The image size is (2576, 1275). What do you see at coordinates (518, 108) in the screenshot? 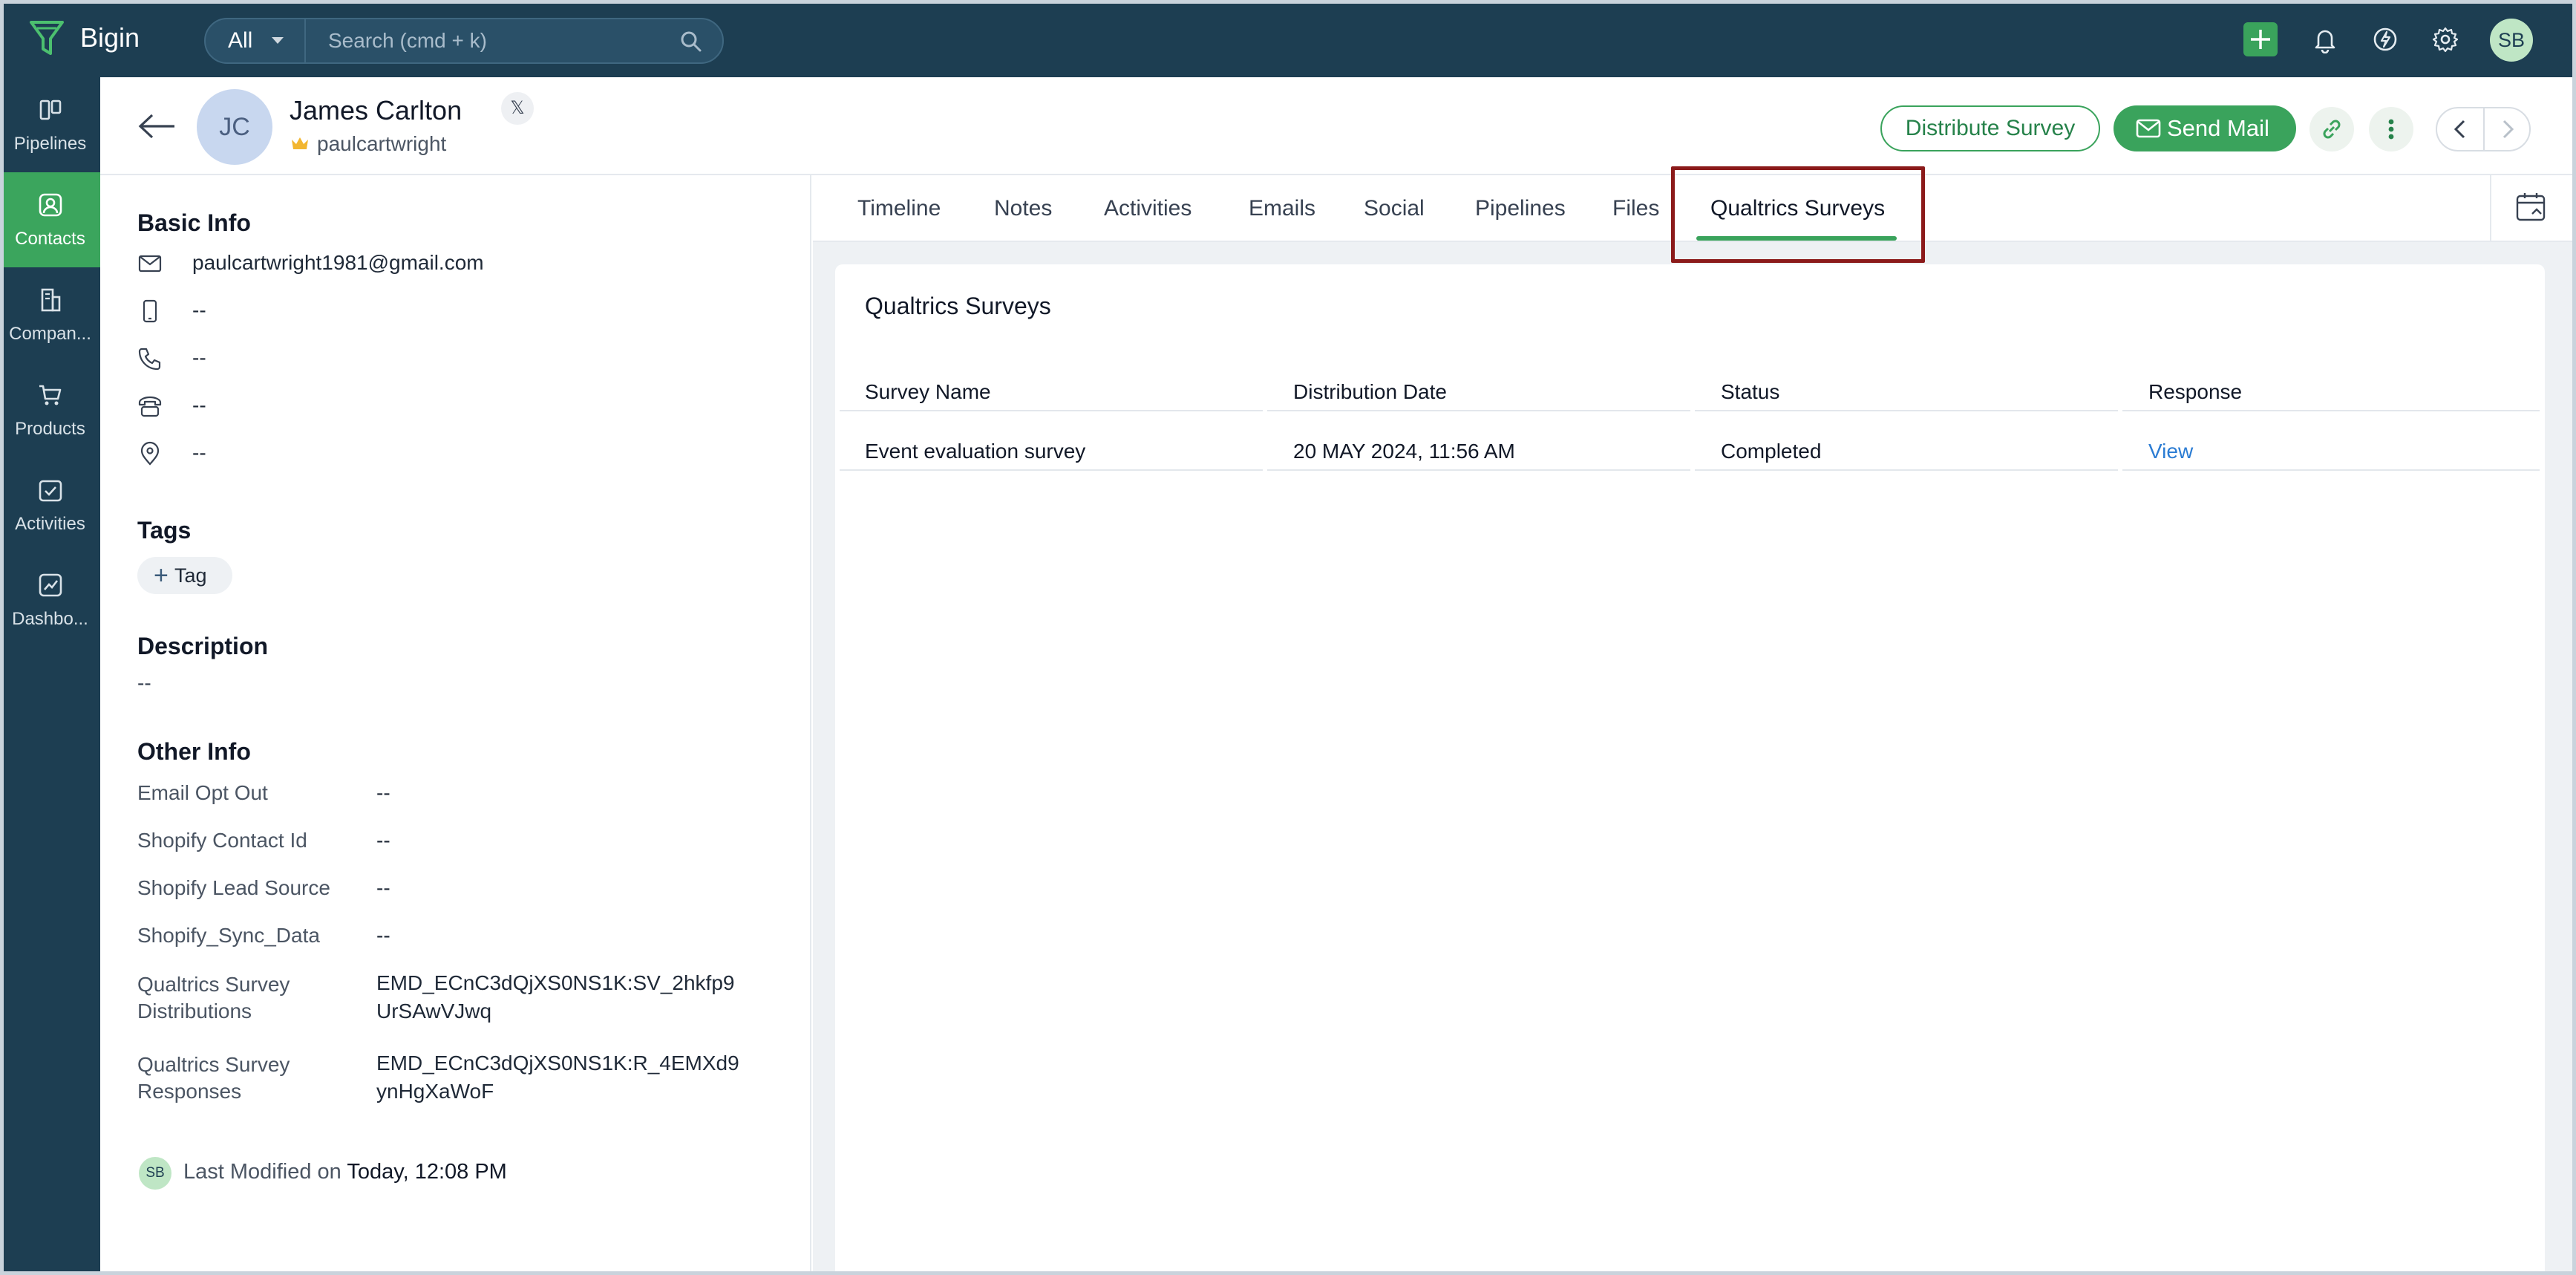
I see `x-social-icon: 𝕏` at bounding box center [518, 108].